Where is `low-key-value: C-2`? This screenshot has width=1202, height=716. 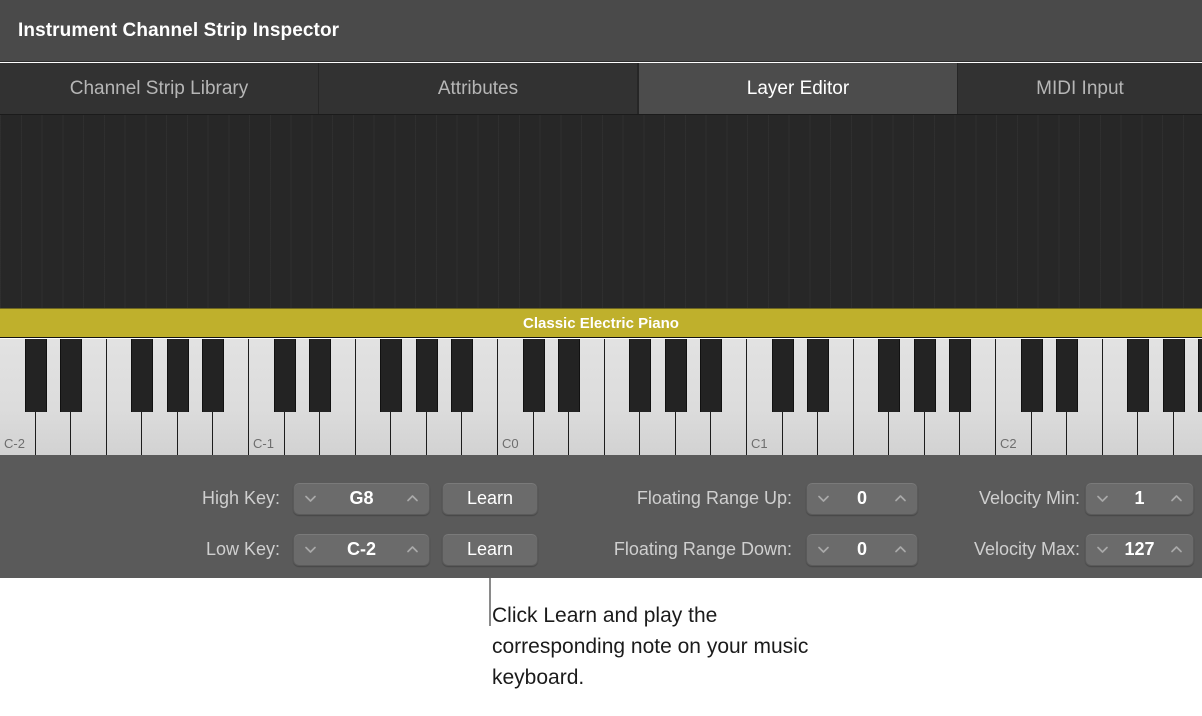
low-key-value: C-2 is located at coordinates (361, 548).